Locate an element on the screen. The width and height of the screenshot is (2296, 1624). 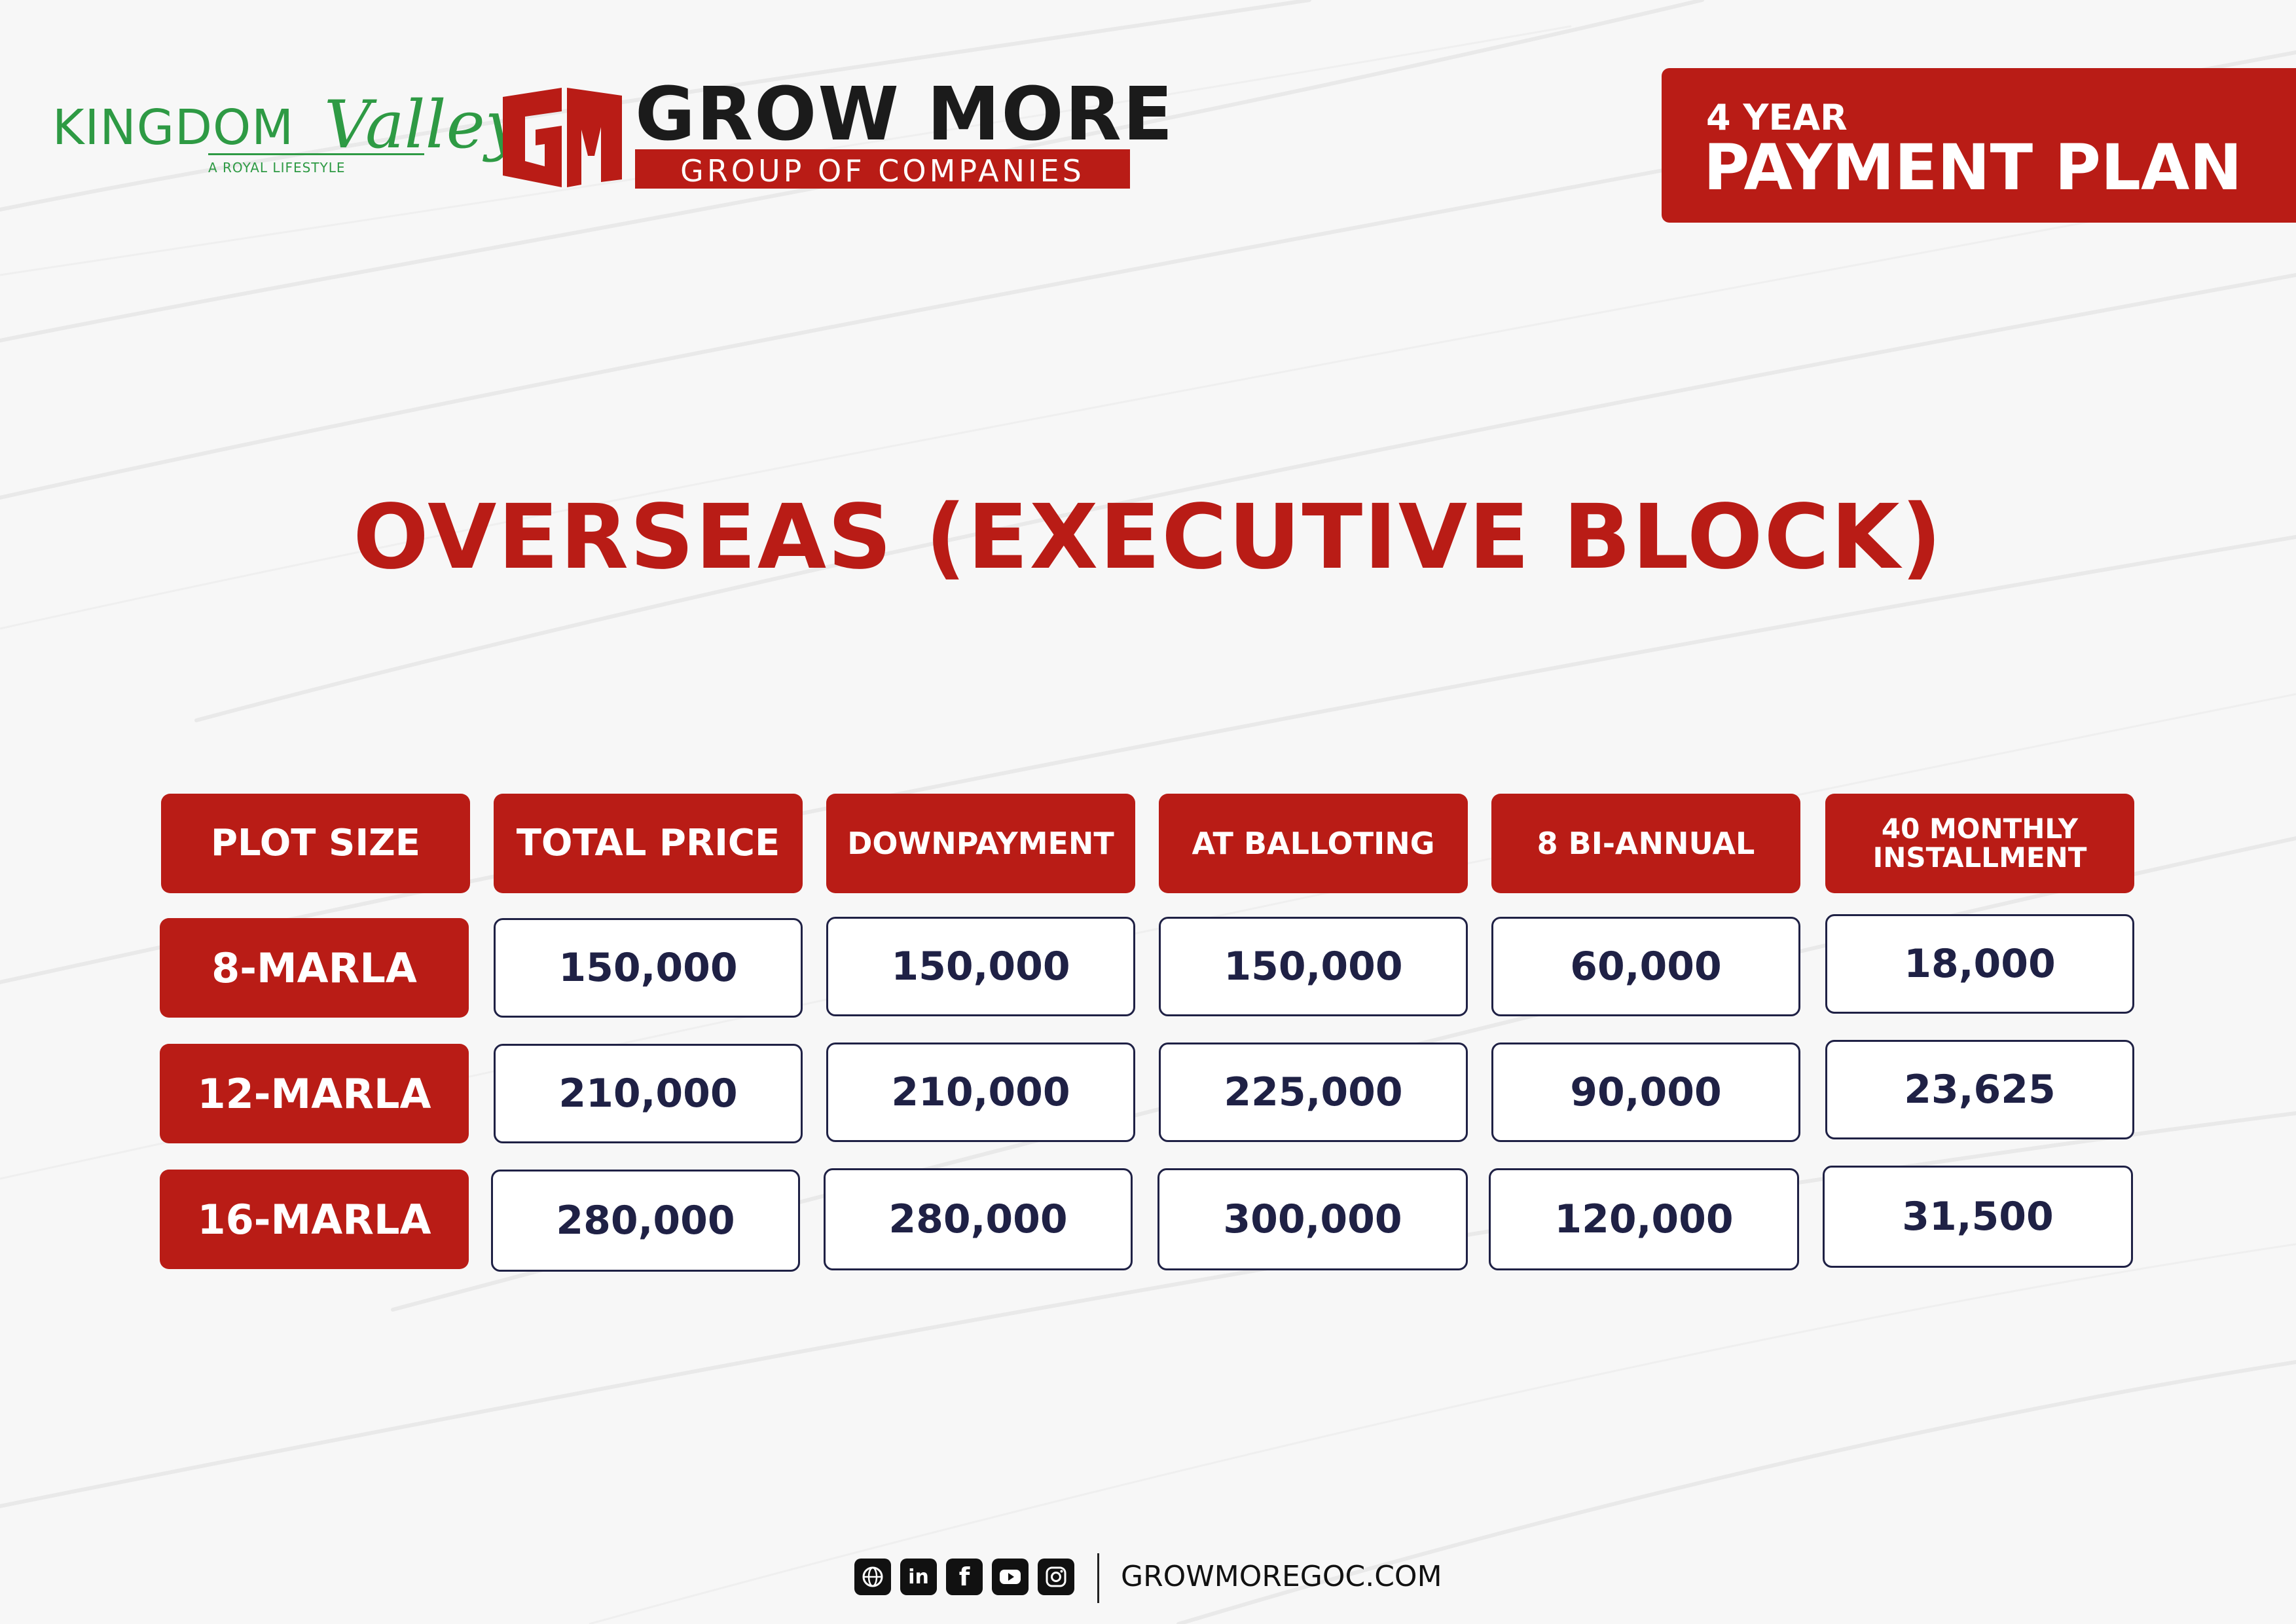
header-monthly-installment: 40 MONTHLY INSTALLMENT is located at coordinates (1979, 843).